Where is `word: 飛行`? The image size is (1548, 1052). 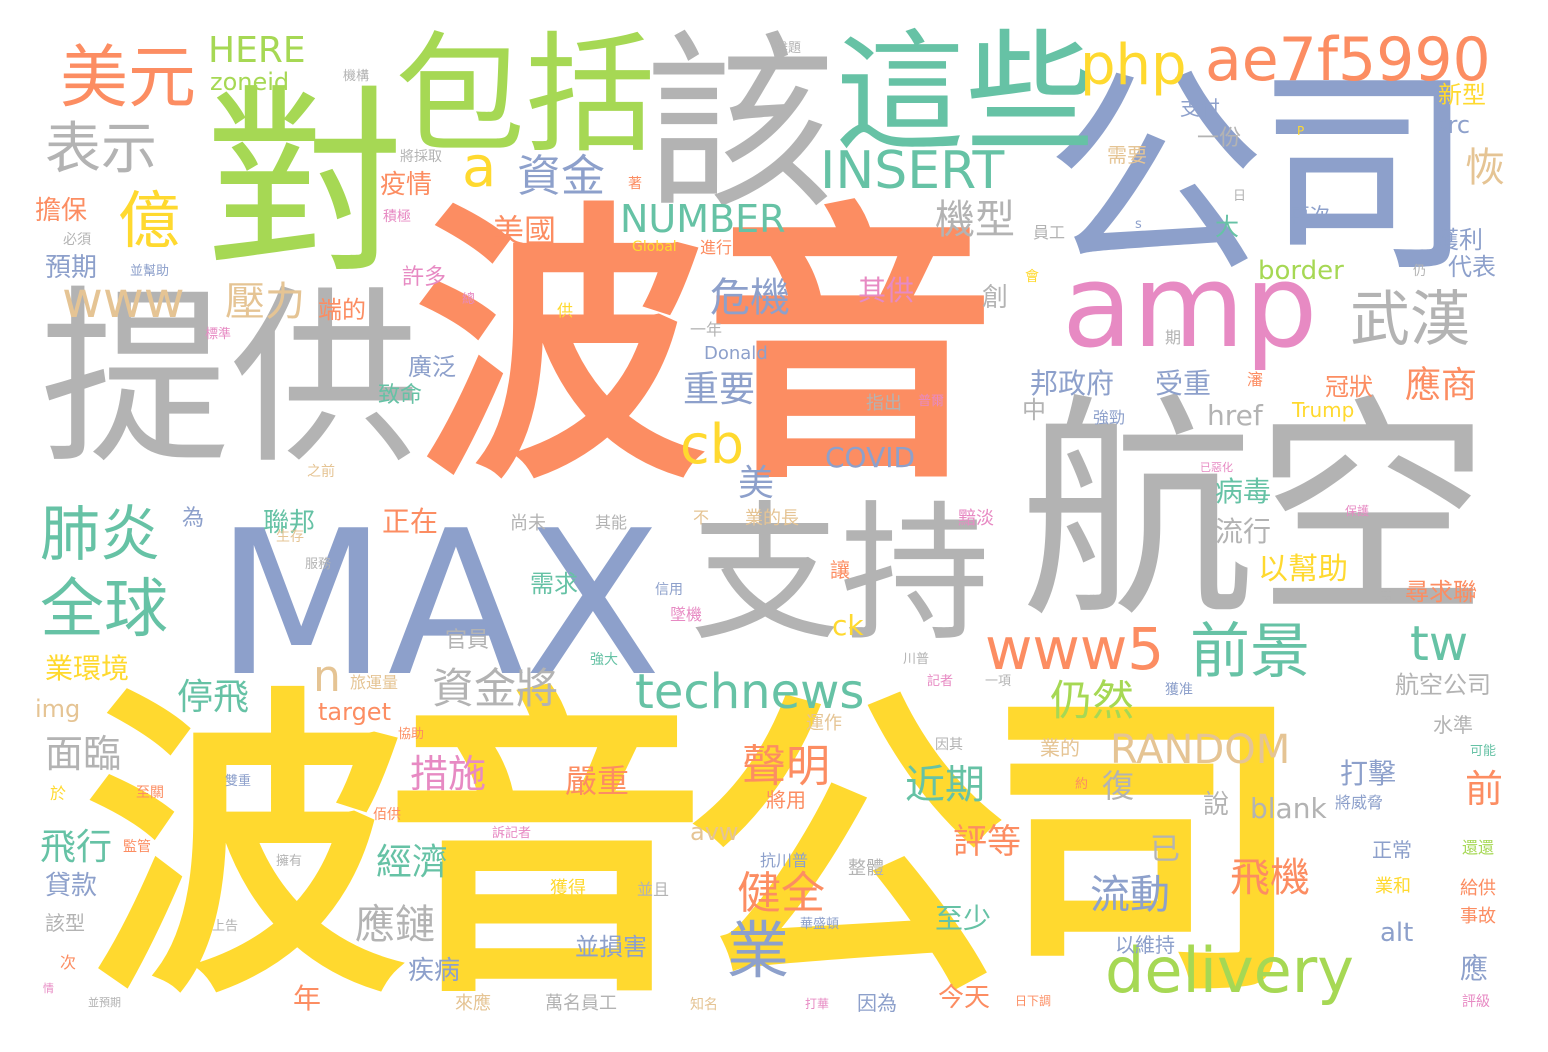 word: 飛行 is located at coordinates (76, 847).